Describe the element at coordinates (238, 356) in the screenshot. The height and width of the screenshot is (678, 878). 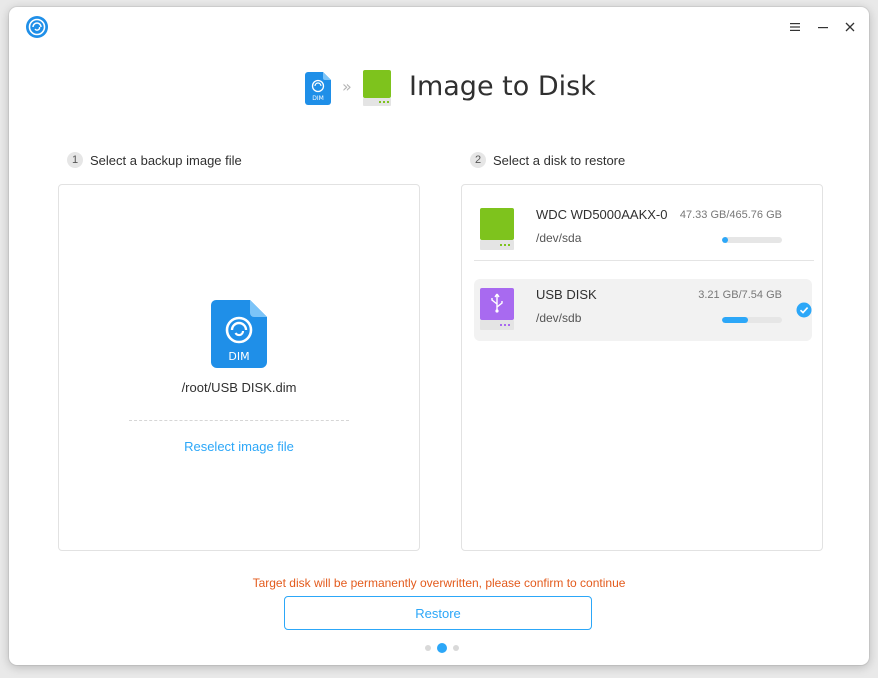
I see `dim-file-label: DIM` at that location.